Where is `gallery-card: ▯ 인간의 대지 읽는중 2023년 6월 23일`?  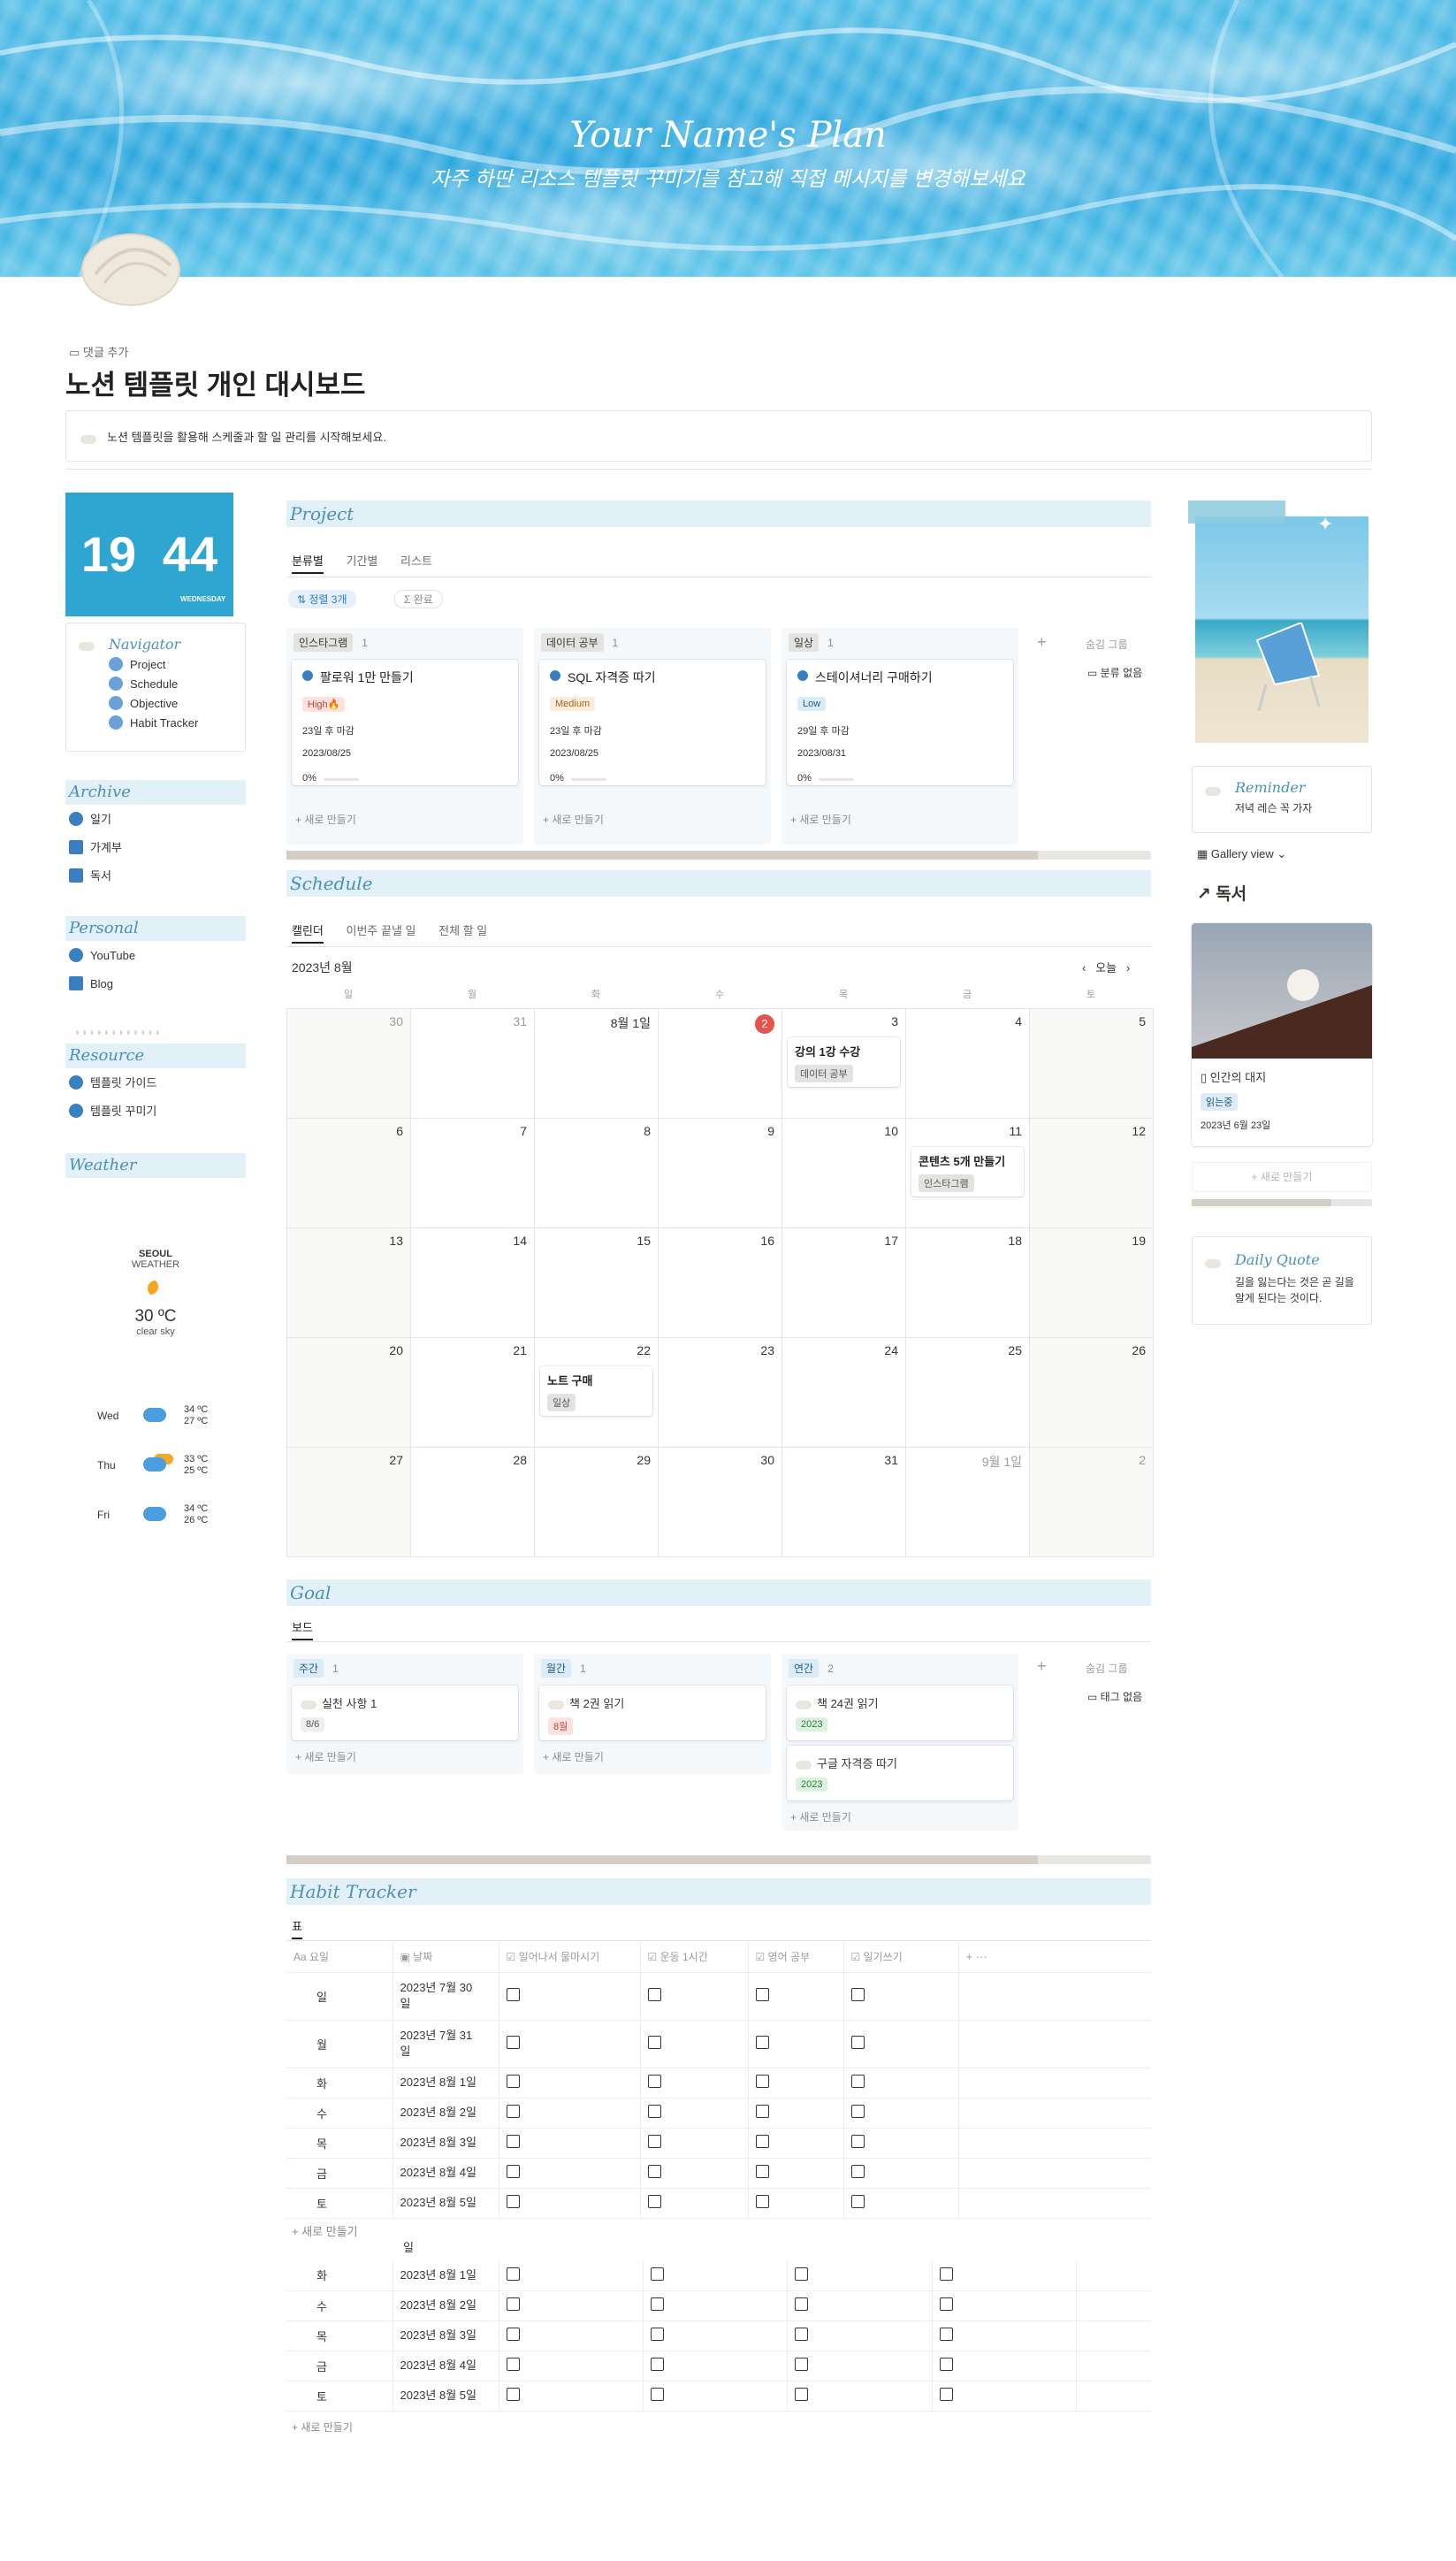
gallery-card: ▯ 인간의 대지 읽는중 2023년 6월 23일 is located at coordinates (1282, 1034).